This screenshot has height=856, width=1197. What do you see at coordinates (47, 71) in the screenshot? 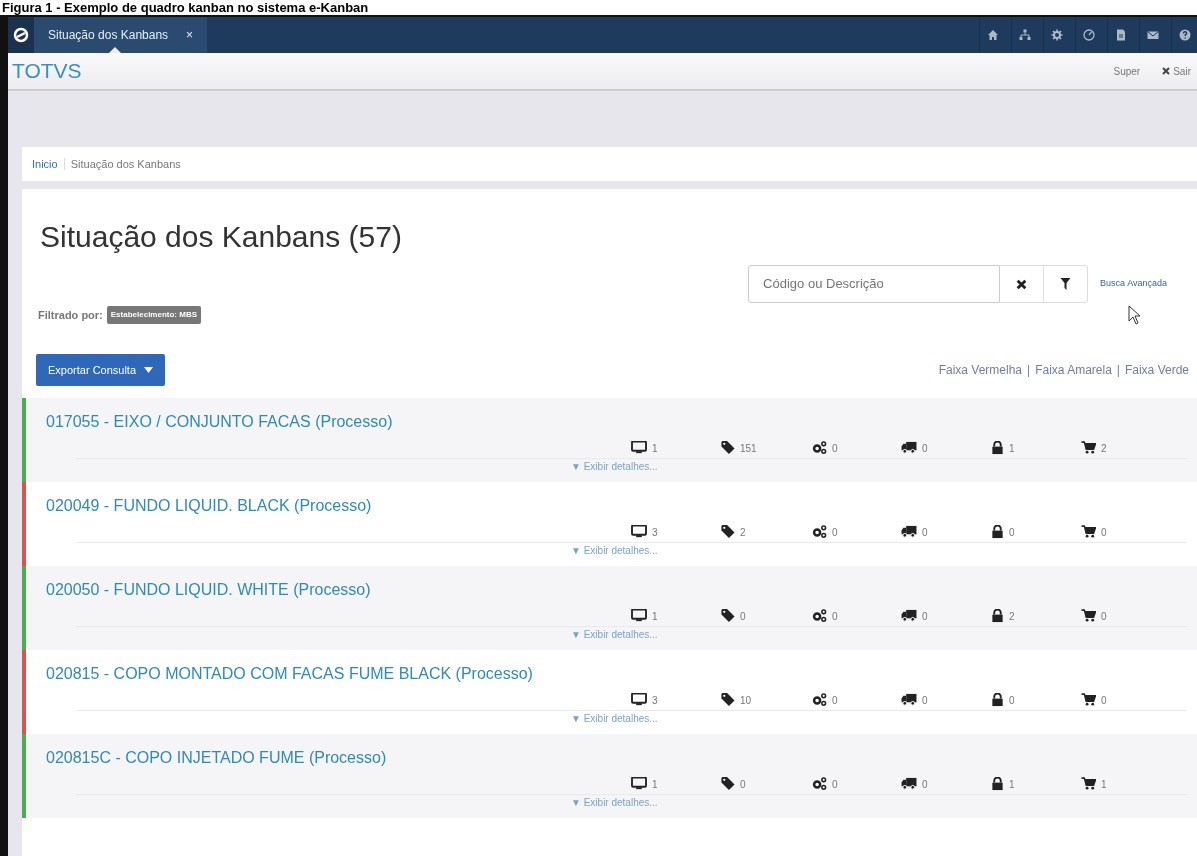
I see `brand-name: TOTVS` at bounding box center [47, 71].